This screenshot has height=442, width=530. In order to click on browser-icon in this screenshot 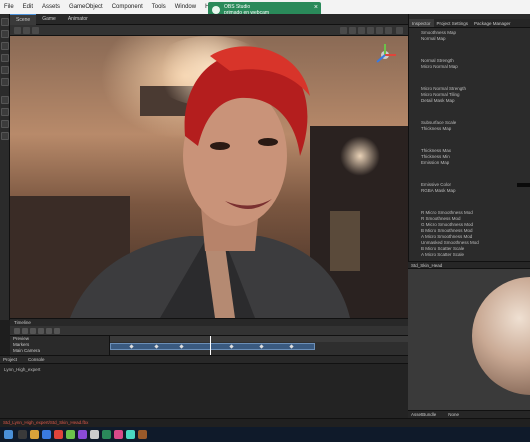, I will do `click(46, 434)`.